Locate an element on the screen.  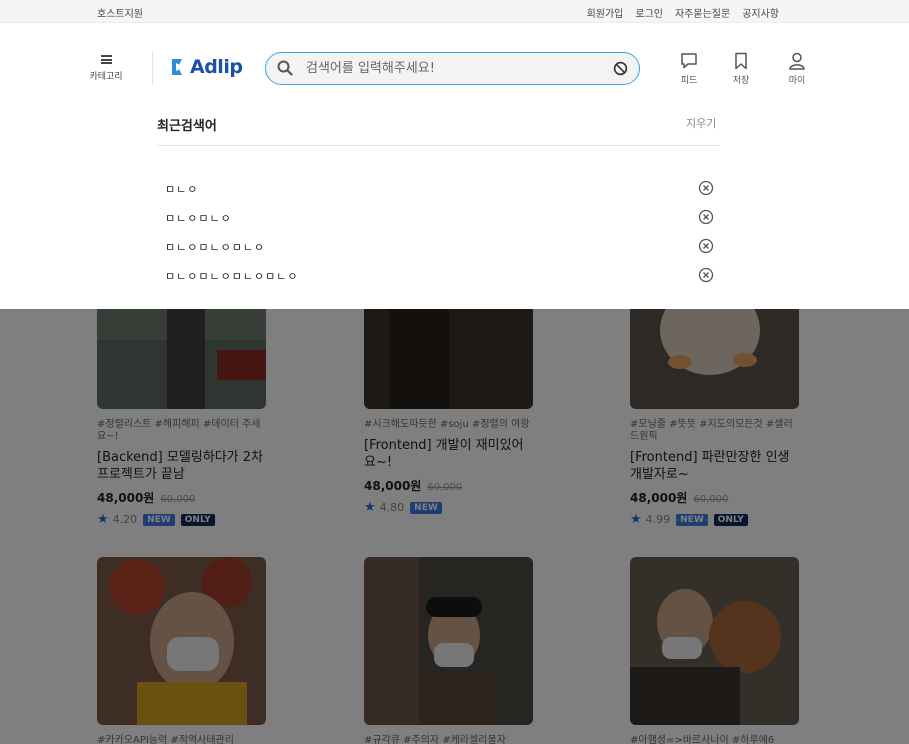
logo-text: Adlip is located at coordinates (216, 67).